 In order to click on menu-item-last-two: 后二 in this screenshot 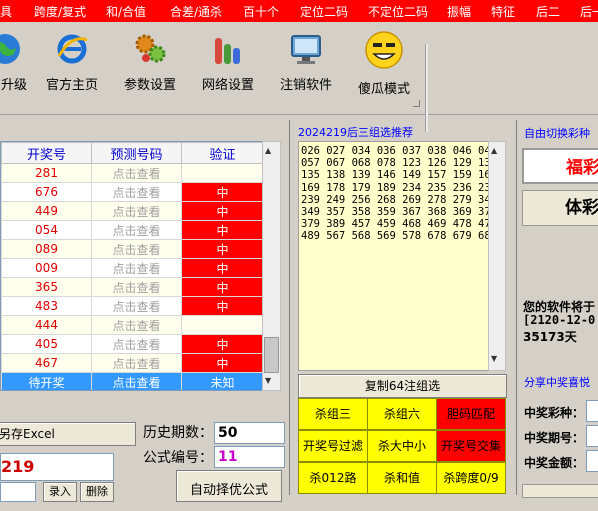, I will do `click(548, 11)`.